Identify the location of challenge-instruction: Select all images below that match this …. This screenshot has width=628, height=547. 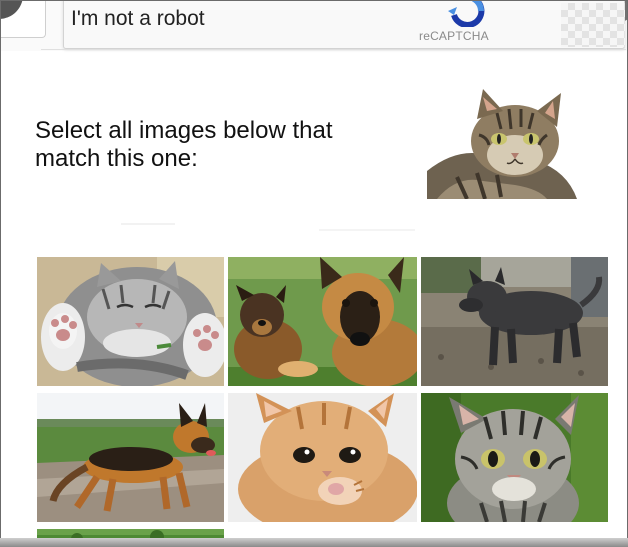
(184, 144).